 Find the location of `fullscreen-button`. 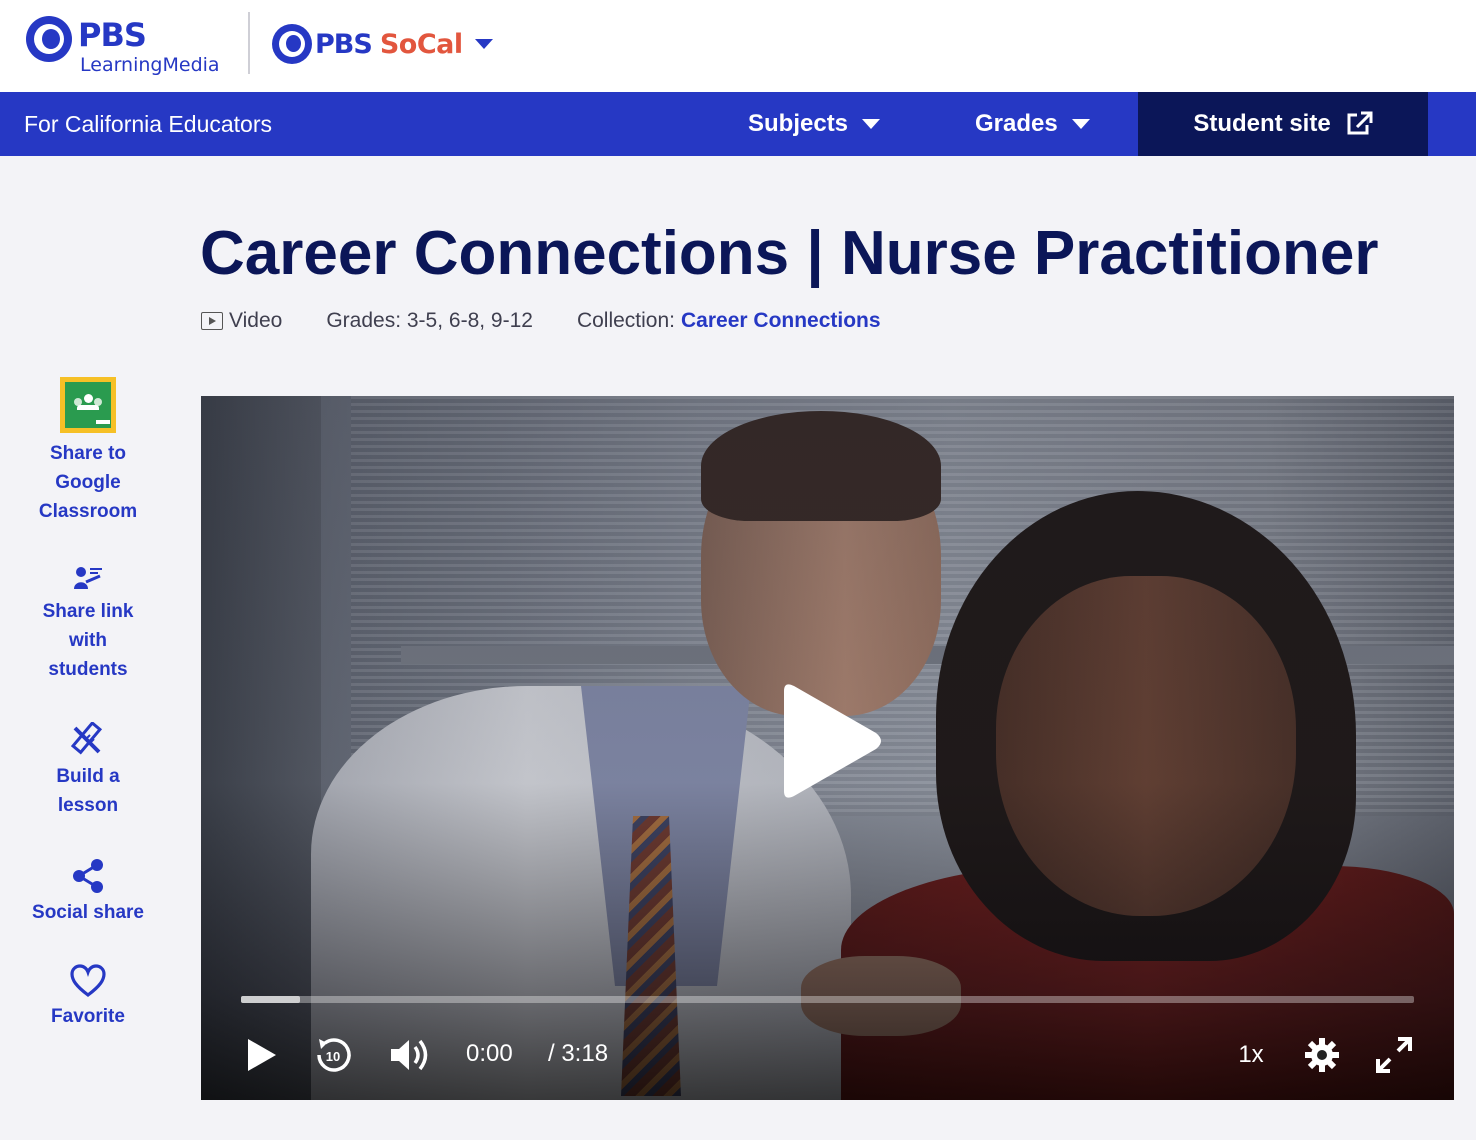

fullscreen-button is located at coordinates (1394, 1055).